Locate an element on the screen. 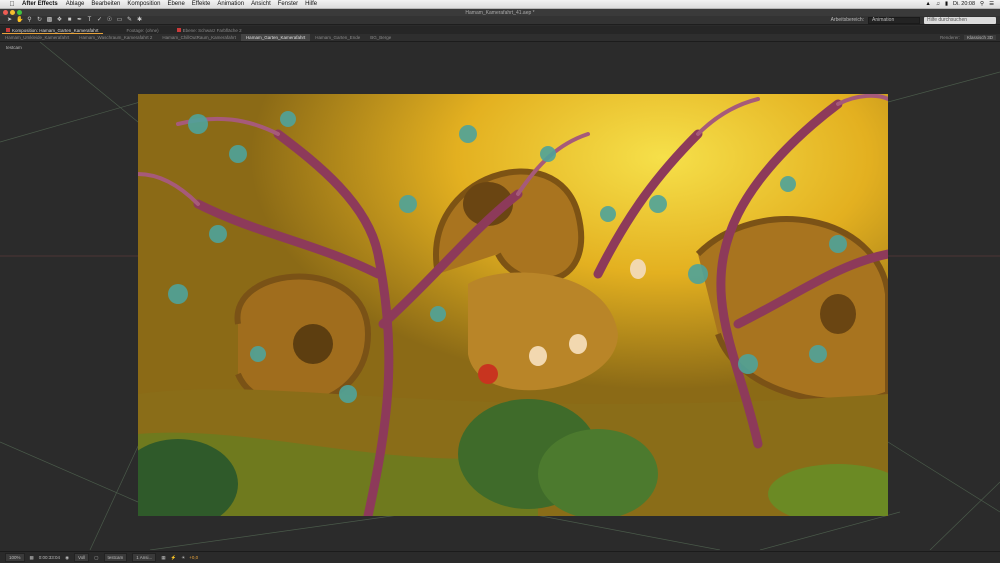 Image resolution: width=1000 pixels, height=563 pixels. comp-tab-bg-berge: BG_Berge is located at coordinates (380, 37).